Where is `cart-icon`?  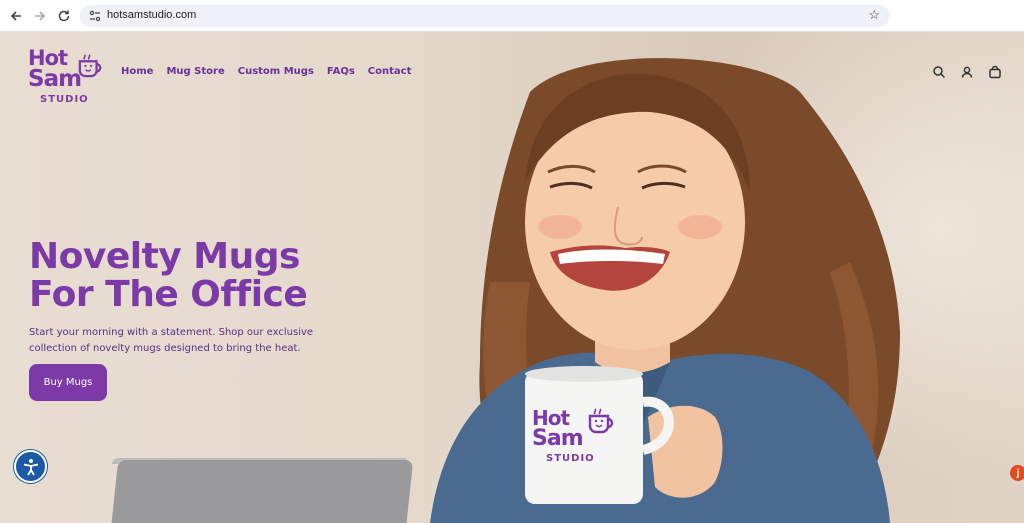 cart-icon is located at coordinates (995, 72).